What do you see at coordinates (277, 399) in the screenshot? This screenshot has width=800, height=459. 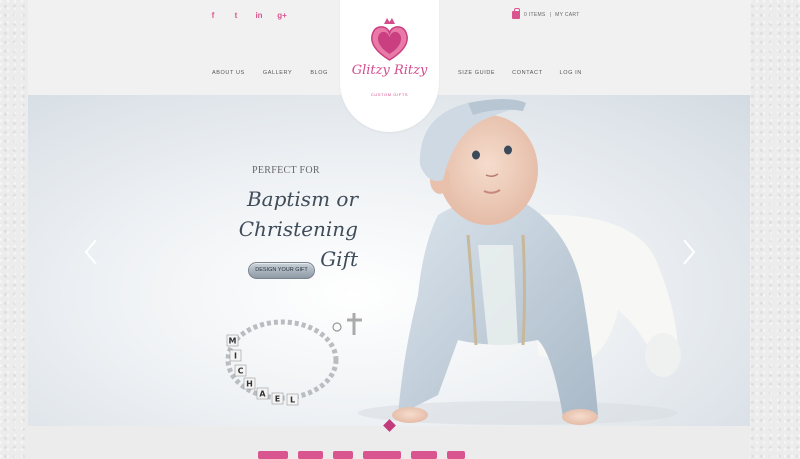 I see `bracelet-letter: E` at bounding box center [277, 399].